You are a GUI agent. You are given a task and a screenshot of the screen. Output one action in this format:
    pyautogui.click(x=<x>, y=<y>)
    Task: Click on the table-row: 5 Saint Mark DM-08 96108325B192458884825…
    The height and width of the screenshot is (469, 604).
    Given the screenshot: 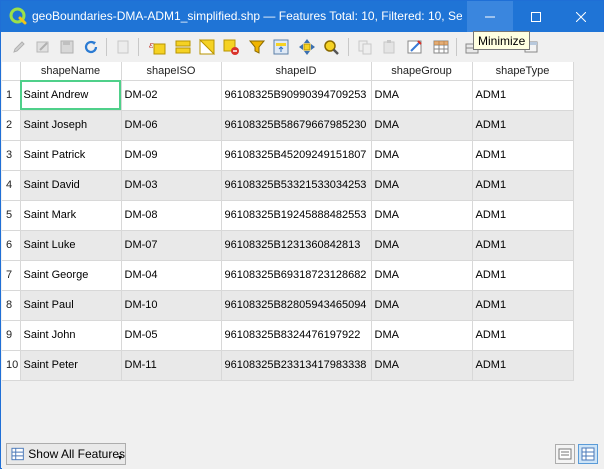 What is the action you would take?
    pyautogui.click(x=288, y=215)
    